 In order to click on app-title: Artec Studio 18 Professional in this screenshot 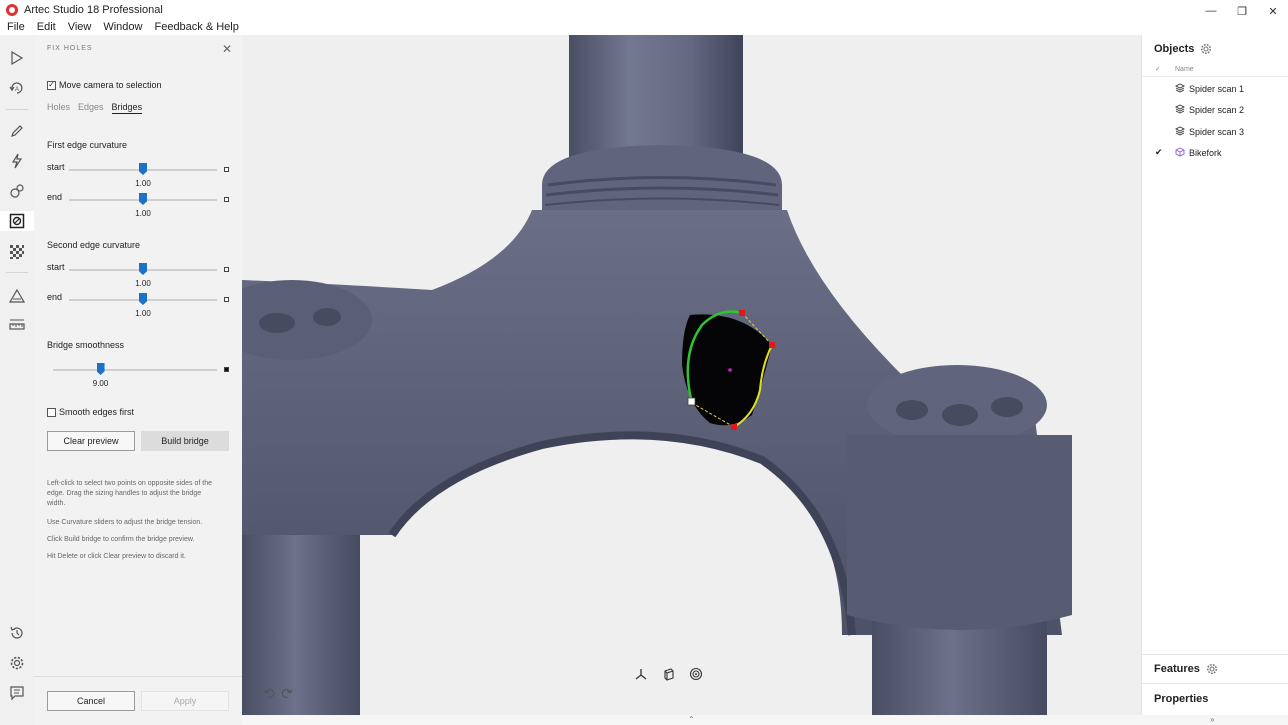, I will do `click(93, 10)`.